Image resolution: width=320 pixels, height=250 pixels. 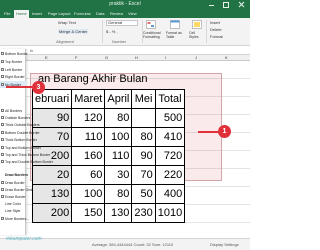 I want to click on table-cell: 120, so click(x=88, y=118).